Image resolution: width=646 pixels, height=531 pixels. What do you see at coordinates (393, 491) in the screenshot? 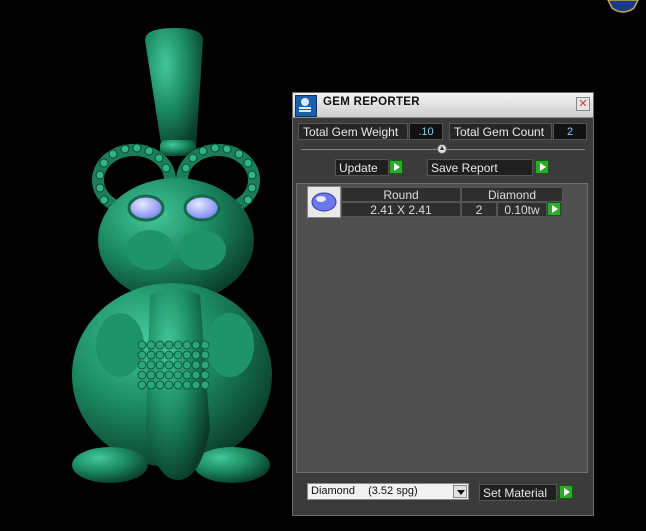
I see `material-spg: (3.52 spg)` at bounding box center [393, 491].